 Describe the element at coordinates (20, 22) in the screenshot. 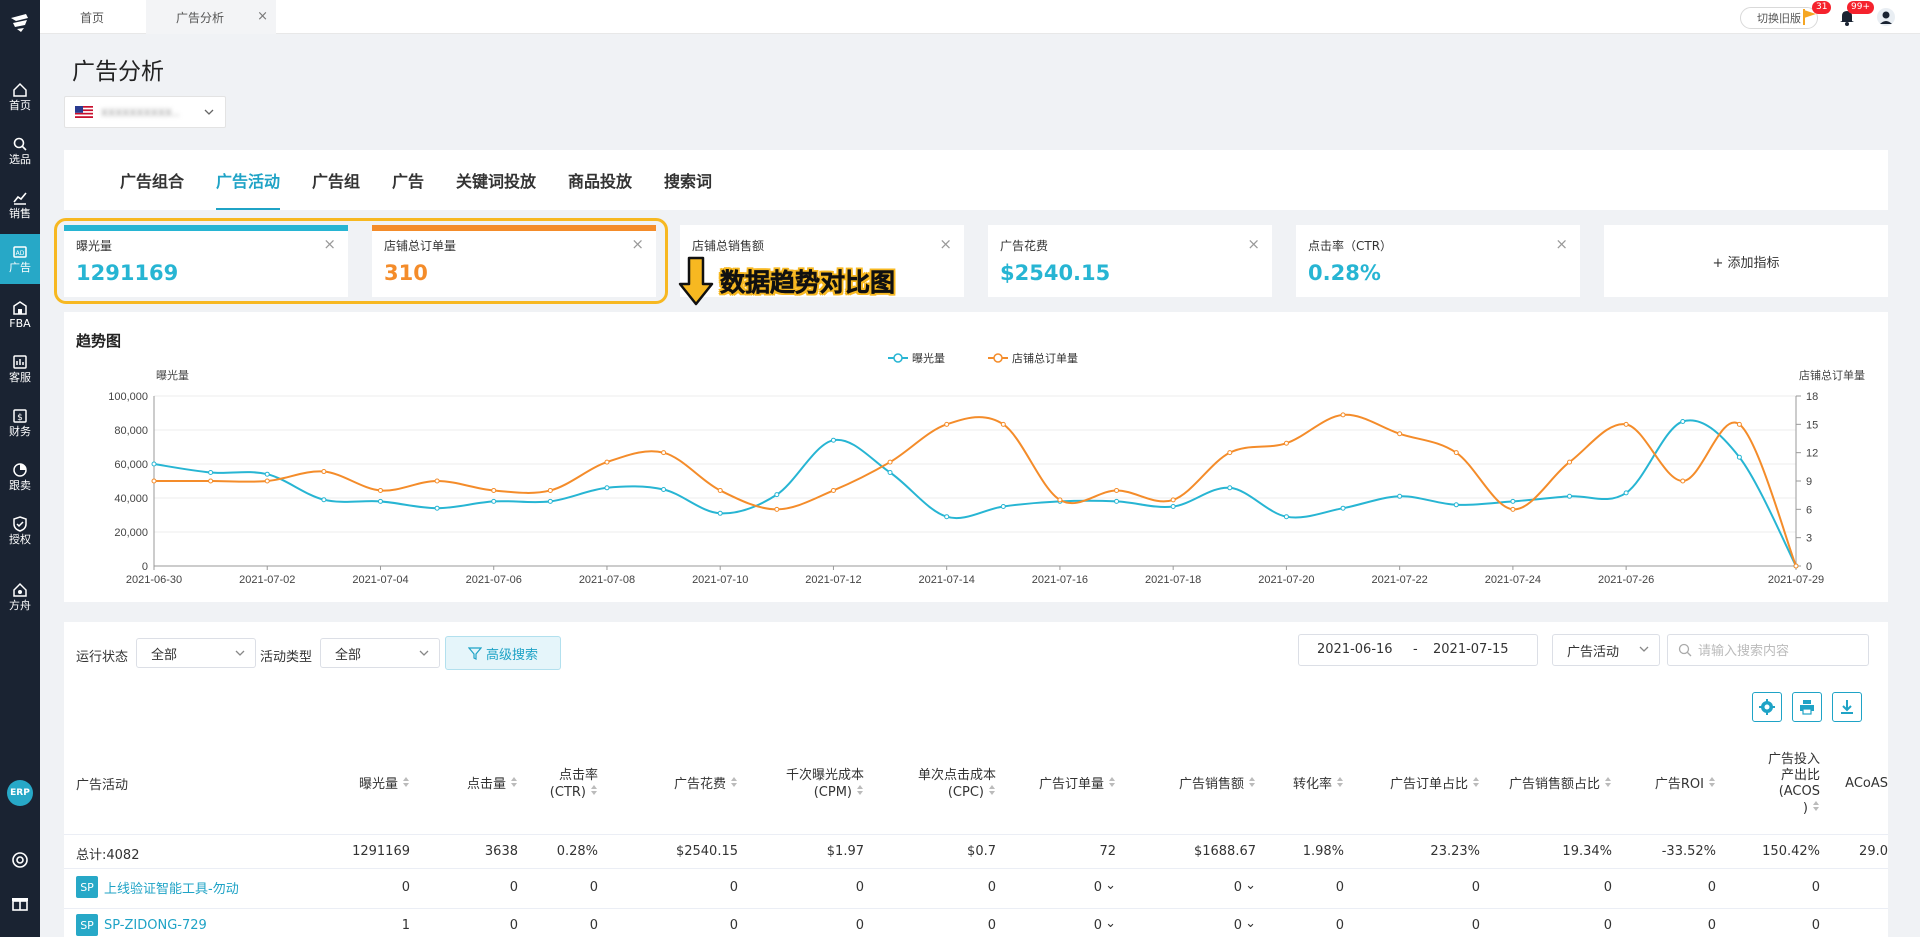

I see `logo-icon` at that location.